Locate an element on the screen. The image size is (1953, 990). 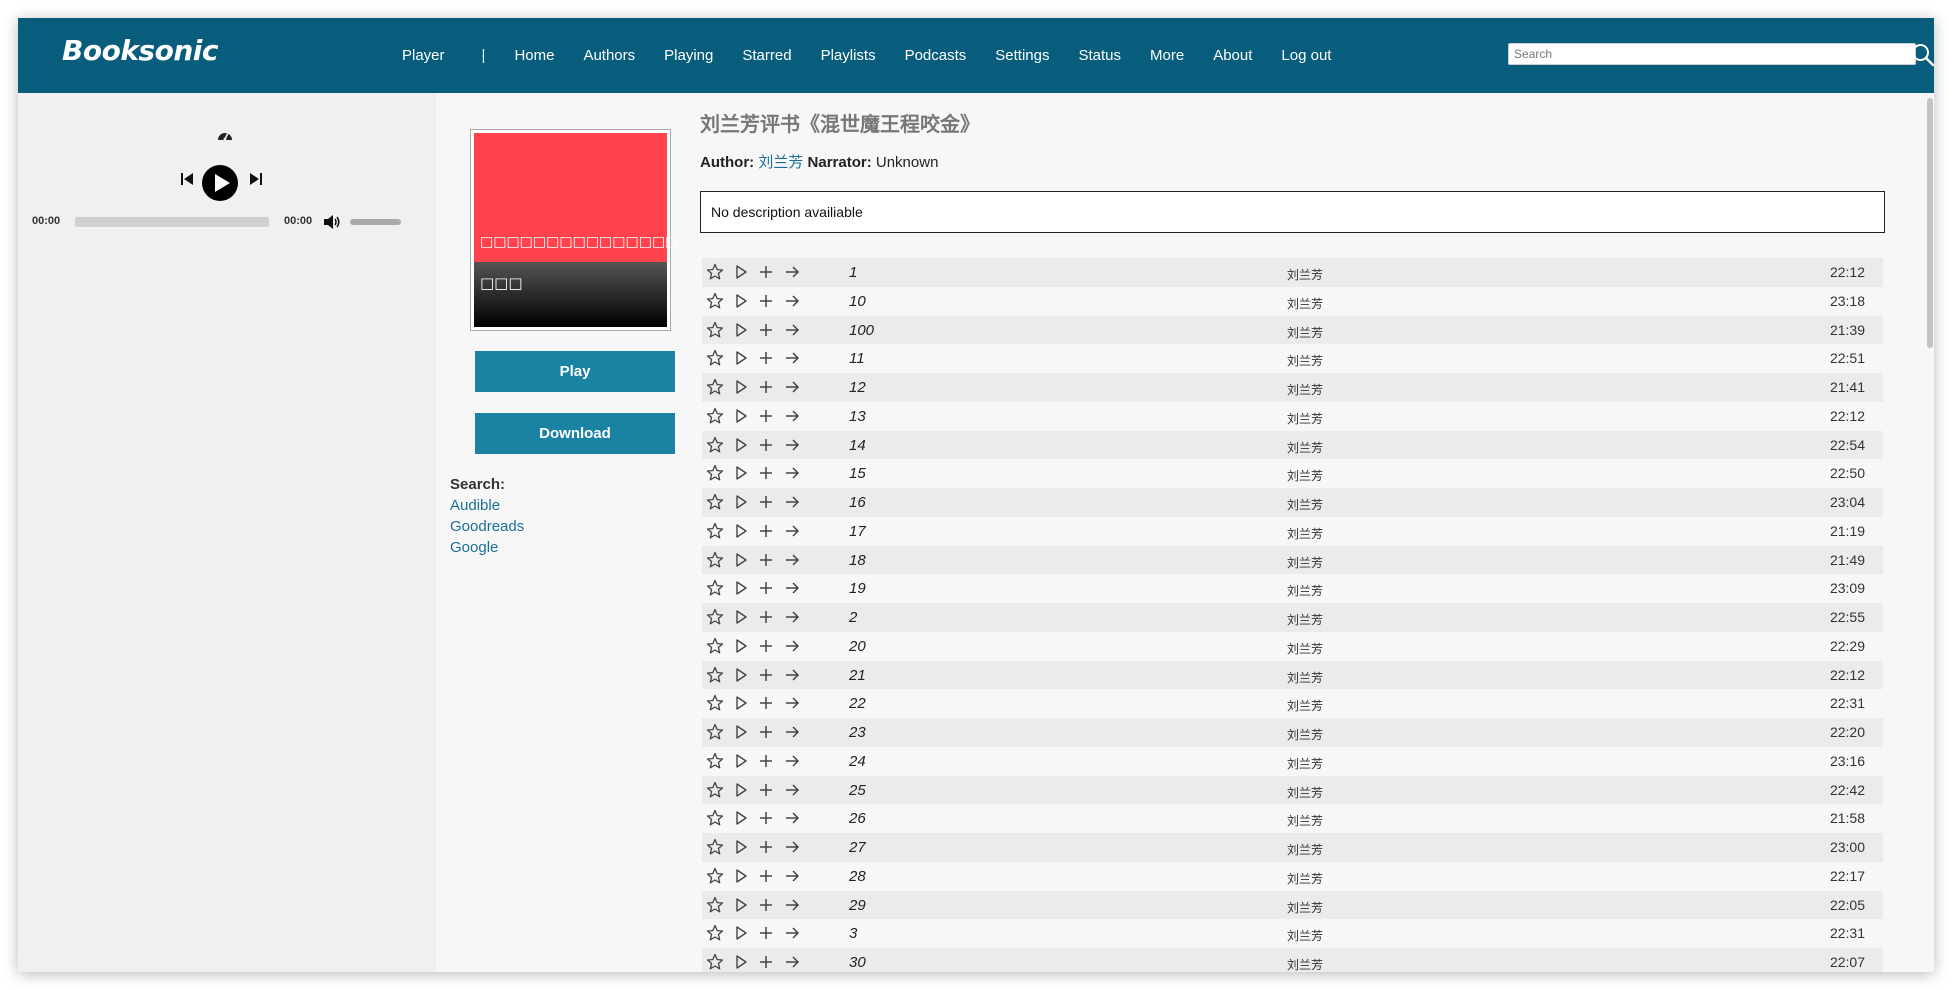
play-pause-icon is located at coordinates (220, 183).